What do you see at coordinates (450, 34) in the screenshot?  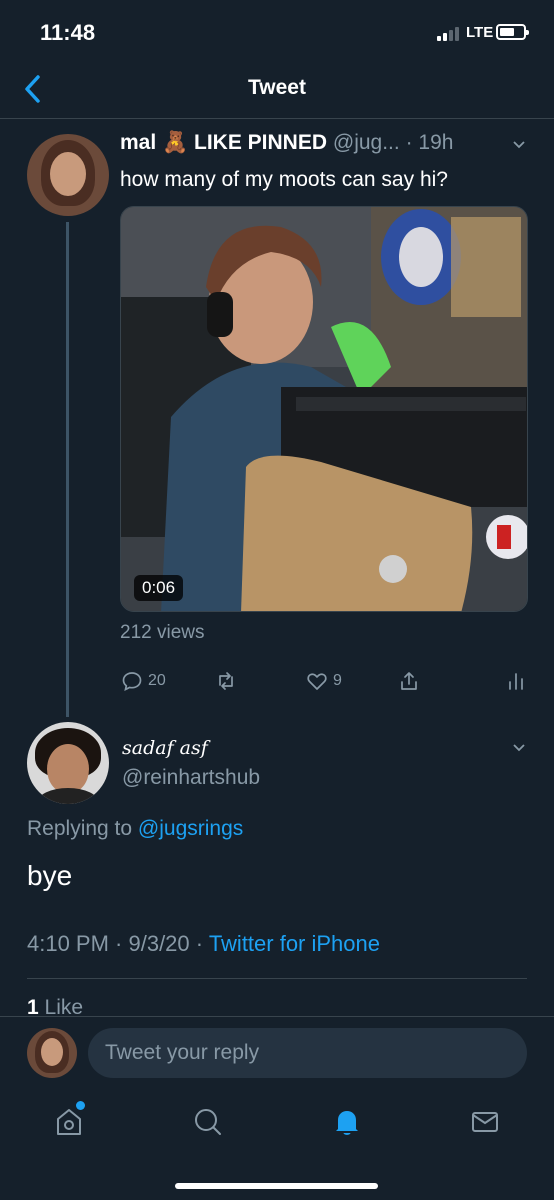 I see `signal-icon` at bounding box center [450, 34].